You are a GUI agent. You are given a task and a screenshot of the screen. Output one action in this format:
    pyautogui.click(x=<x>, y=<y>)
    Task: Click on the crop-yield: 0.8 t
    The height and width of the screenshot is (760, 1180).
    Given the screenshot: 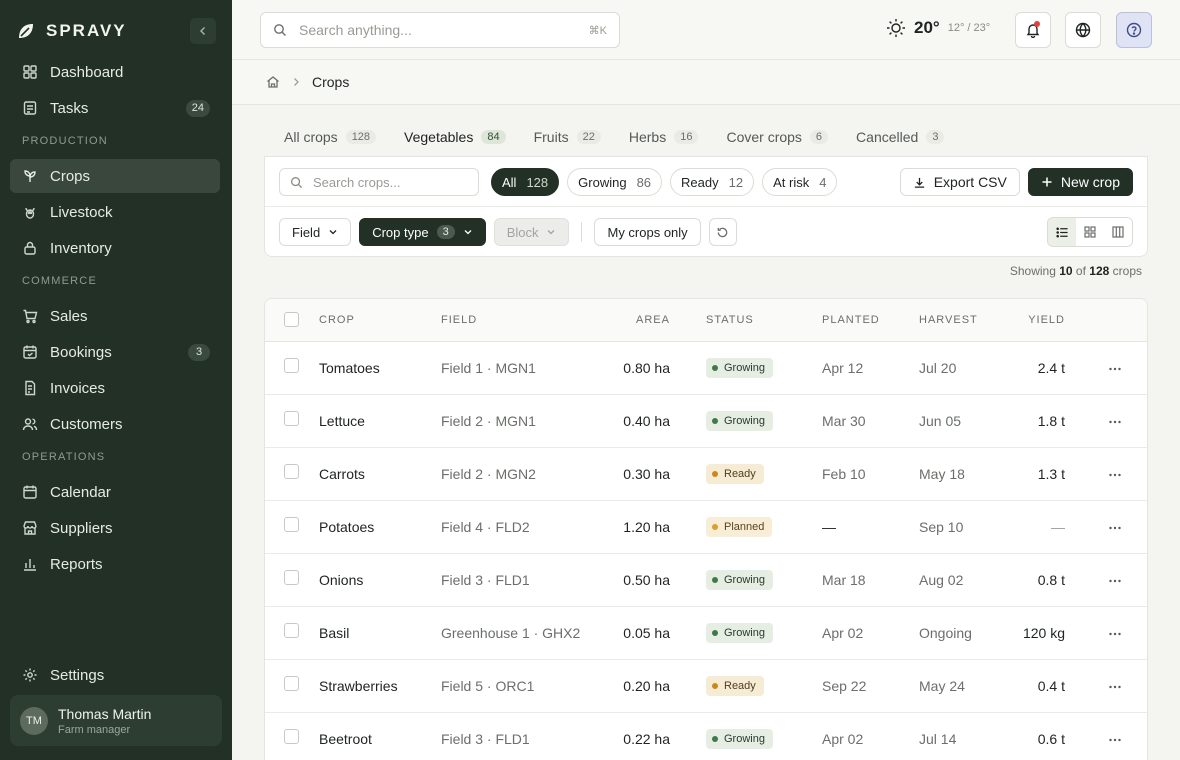 What is the action you would take?
    pyautogui.click(x=1051, y=580)
    